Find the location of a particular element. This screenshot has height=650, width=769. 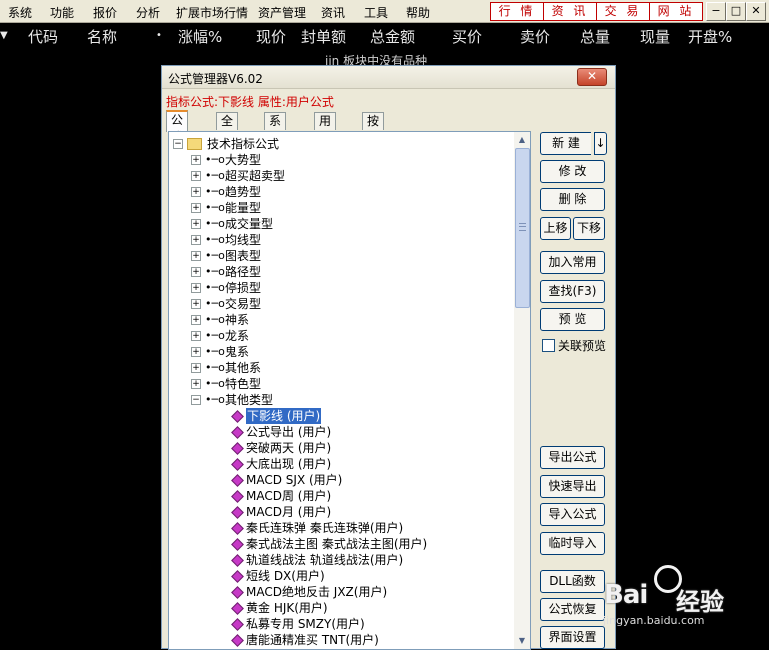

tree-group-item: + •─o 神系 is located at coordinates (339, 320).